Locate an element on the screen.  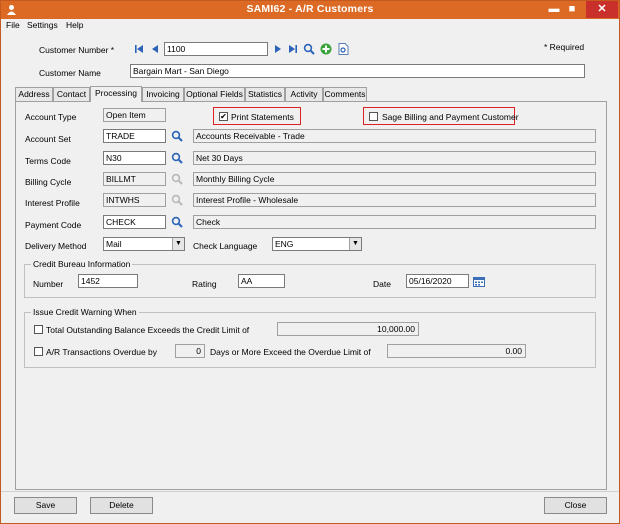
window-title: SAMI62 - A/R Customers is located at coordinates (310, 9).